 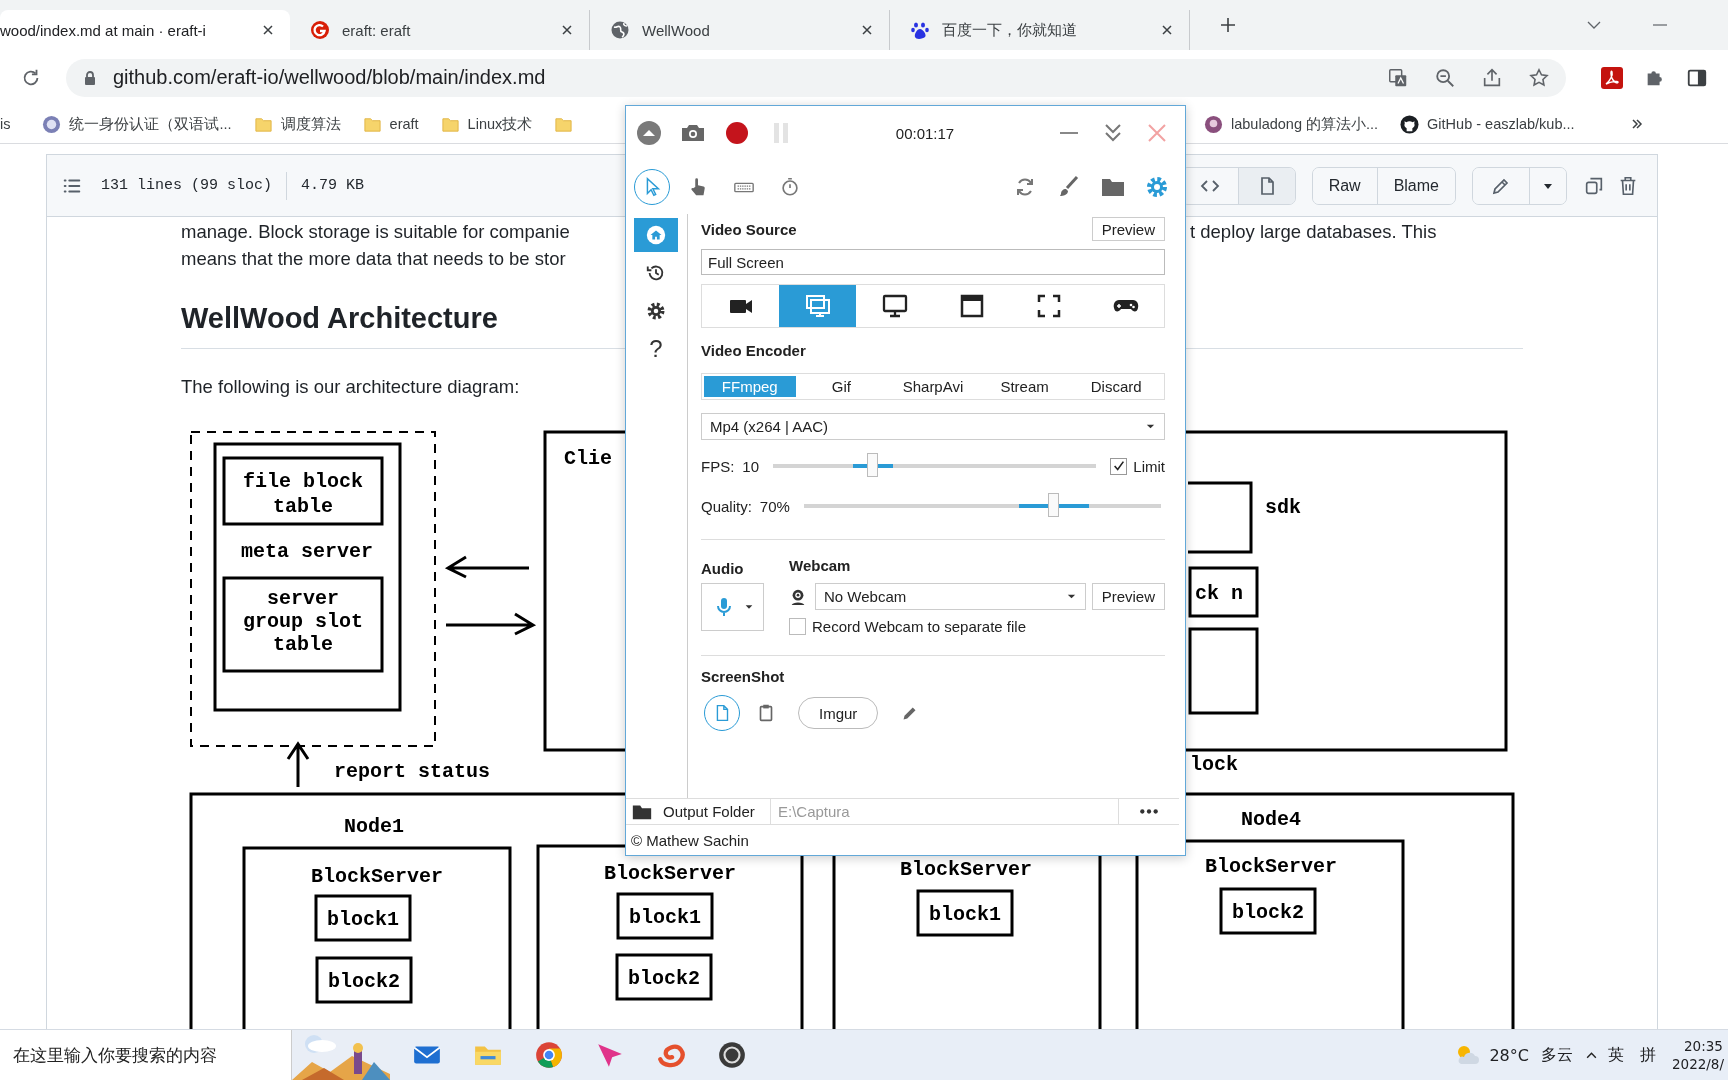 What do you see at coordinates (731, 1055) in the screenshot?
I see `circle-app-icon` at bounding box center [731, 1055].